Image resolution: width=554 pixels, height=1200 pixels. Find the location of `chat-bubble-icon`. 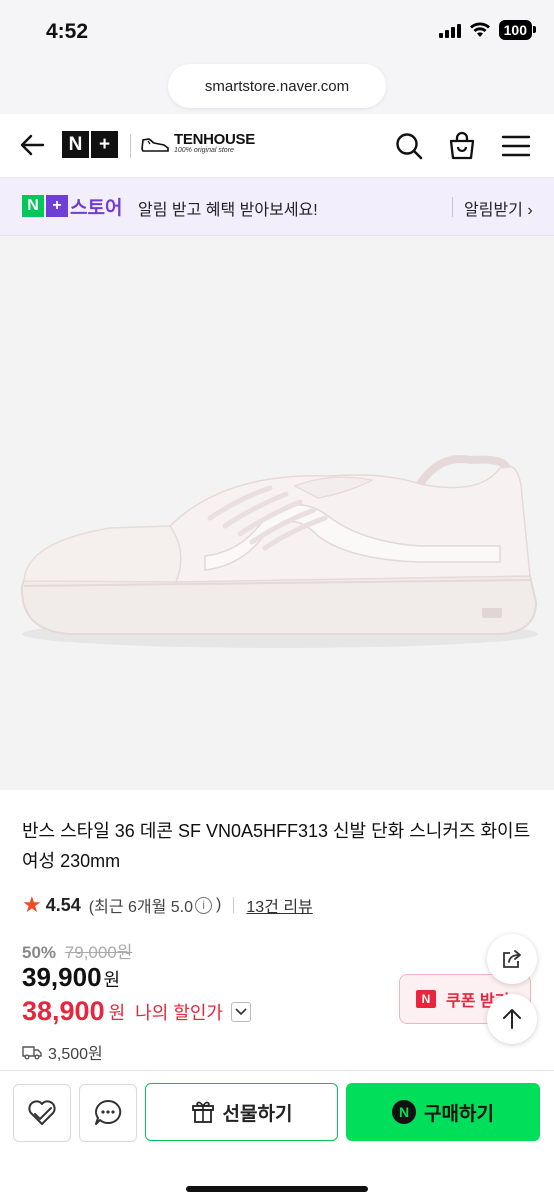

chat-bubble-icon is located at coordinates (108, 1112).